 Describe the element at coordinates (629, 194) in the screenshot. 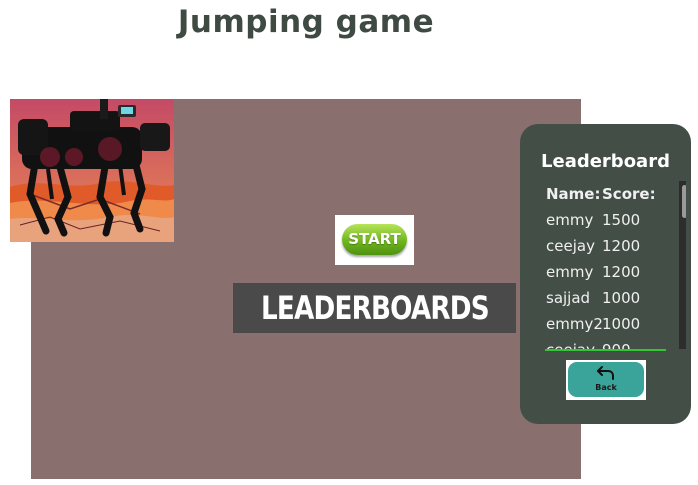

I see `score-column-header: Score:` at that location.